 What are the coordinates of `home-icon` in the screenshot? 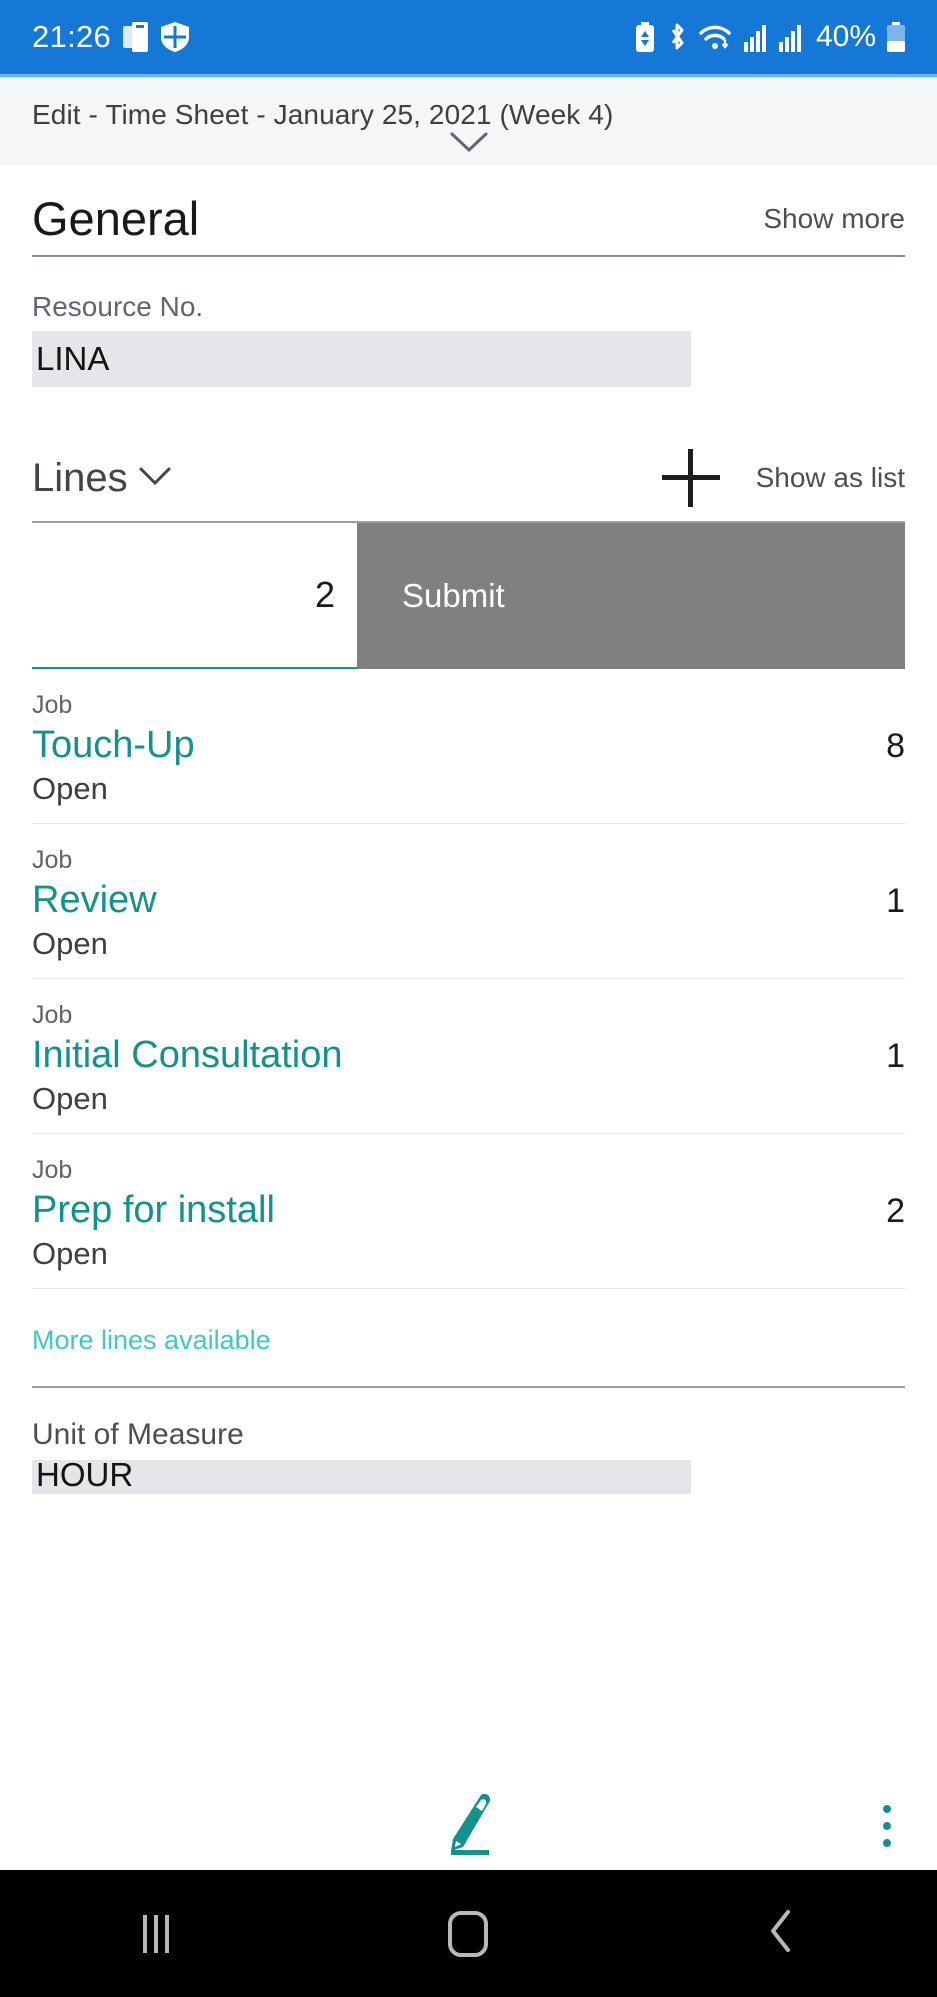 It's located at (468, 1933).